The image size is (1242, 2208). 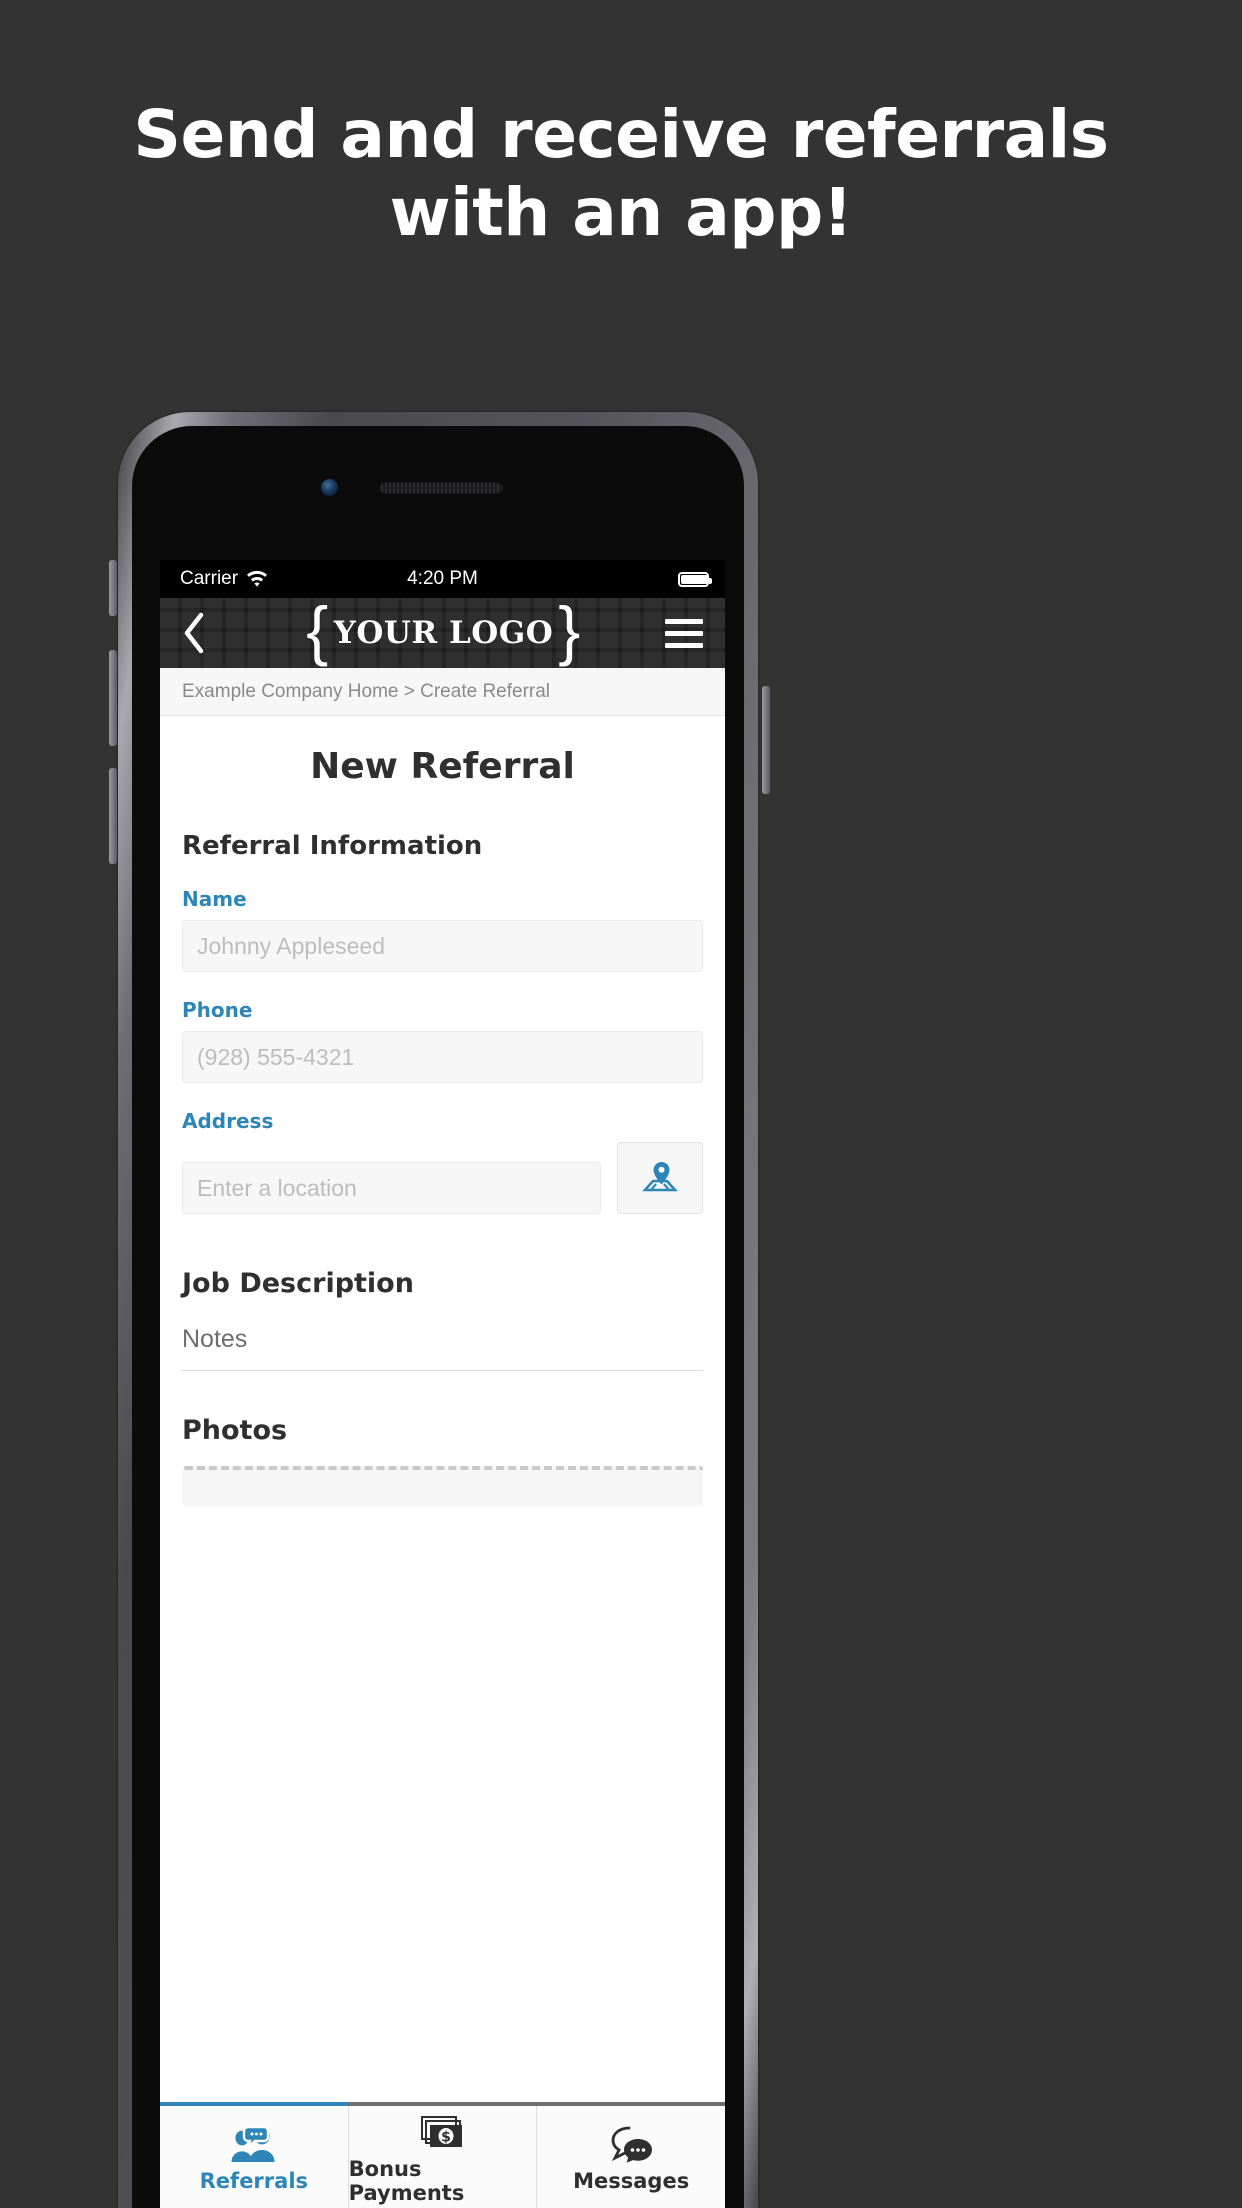 I want to click on status-bar: Carrier 4:20 PM, so click(x=442, y=579).